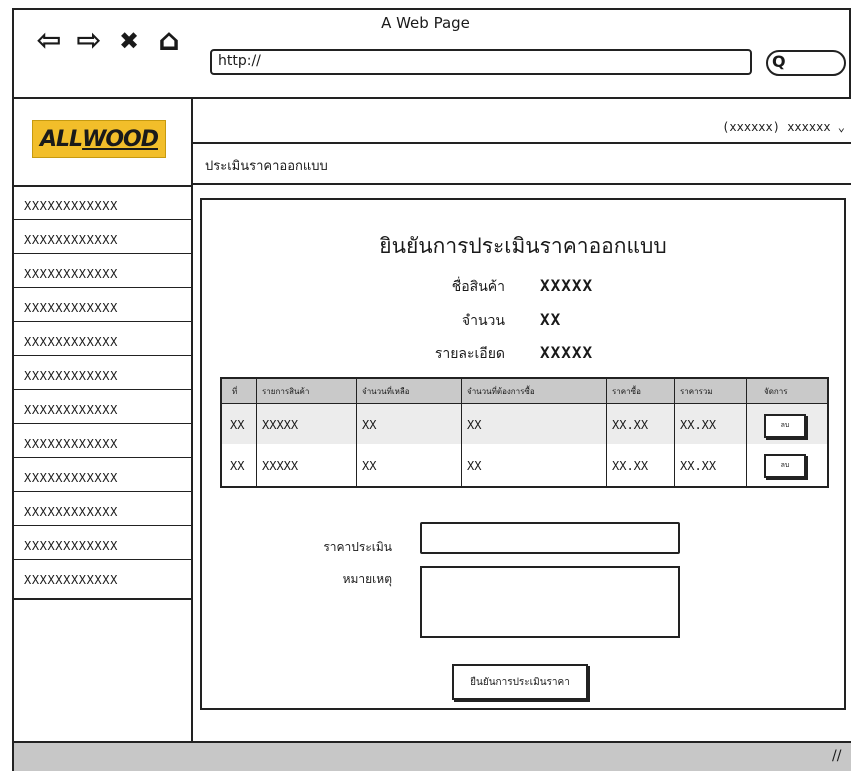  I want to click on note-label: หมายเหตุ, so click(367, 579).